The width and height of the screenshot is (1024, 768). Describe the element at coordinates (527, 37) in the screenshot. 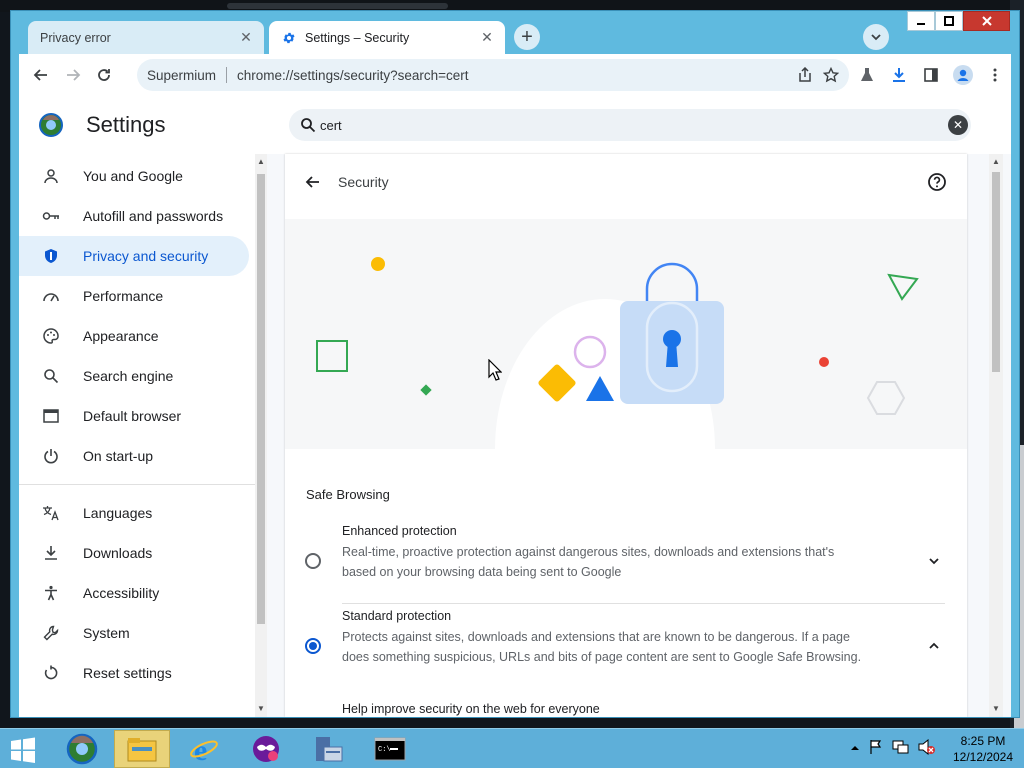

I see `new-tab-button: +` at that location.